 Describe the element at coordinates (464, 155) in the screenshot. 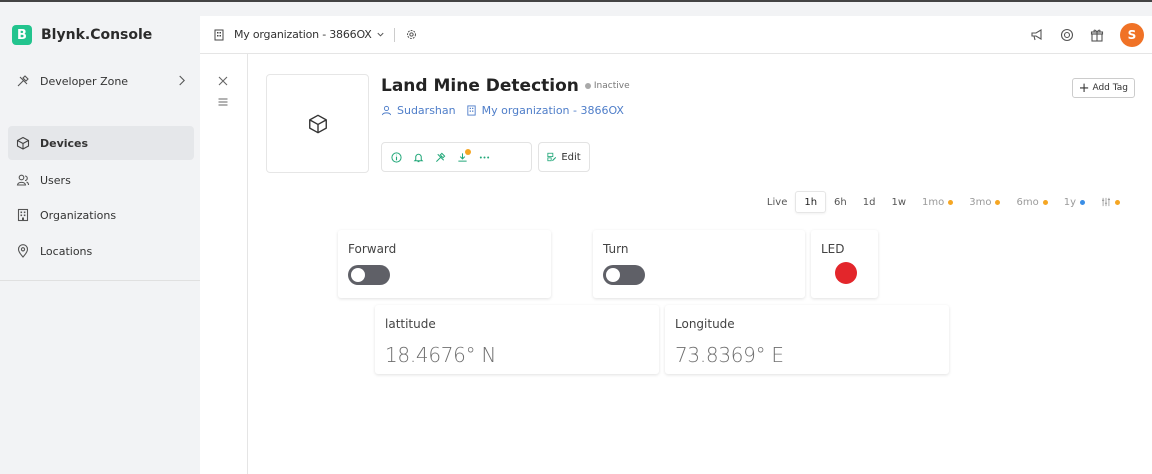

I see `download-button` at that location.